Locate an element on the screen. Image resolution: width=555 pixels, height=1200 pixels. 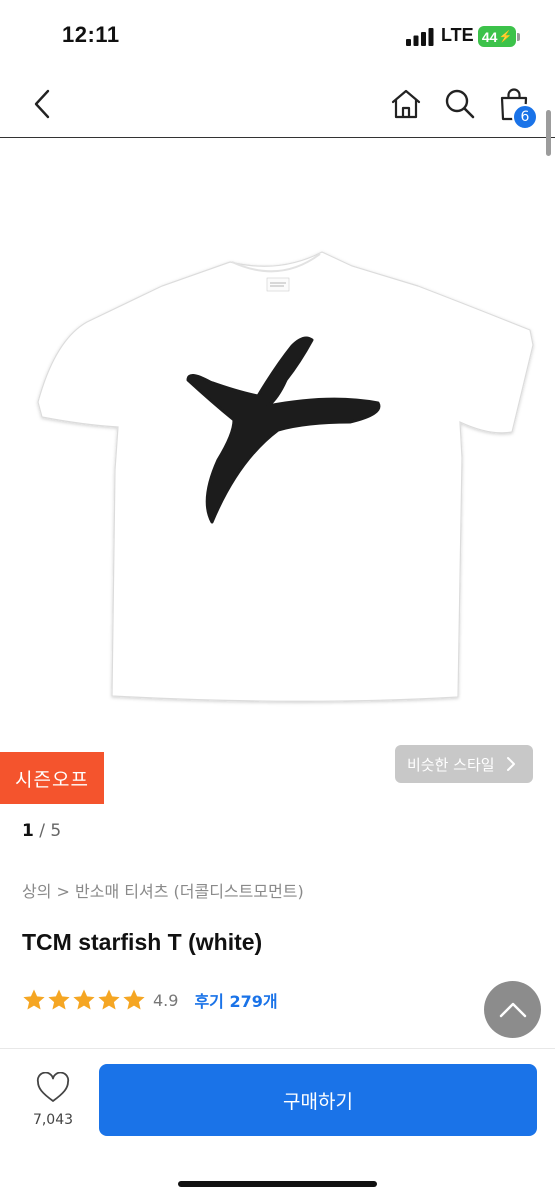
scroll-to-top-button is located at coordinates (512, 1009).